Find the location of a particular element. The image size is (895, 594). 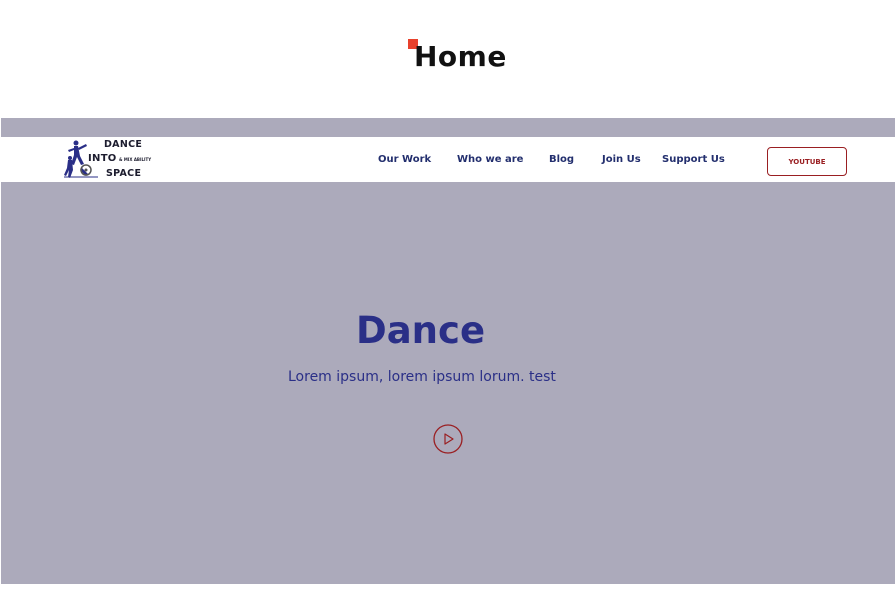

logo-text-into: INTO is located at coordinates (102, 158).